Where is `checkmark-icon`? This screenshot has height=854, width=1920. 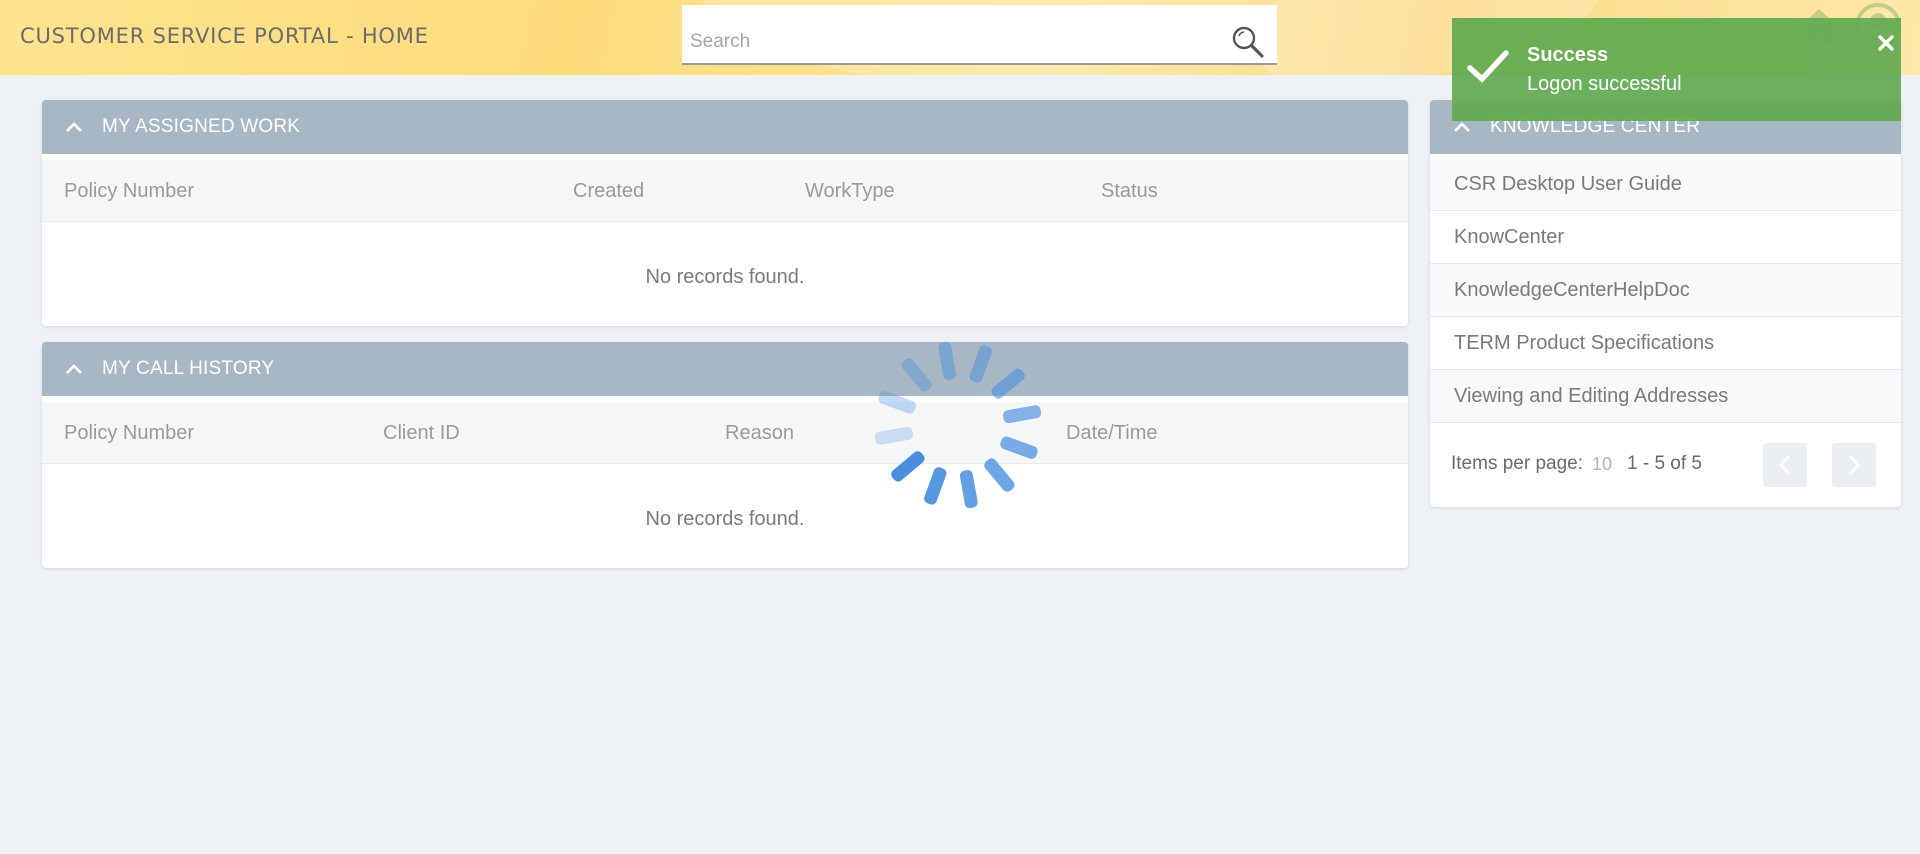
checkmark-icon is located at coordinates (1488, 66).